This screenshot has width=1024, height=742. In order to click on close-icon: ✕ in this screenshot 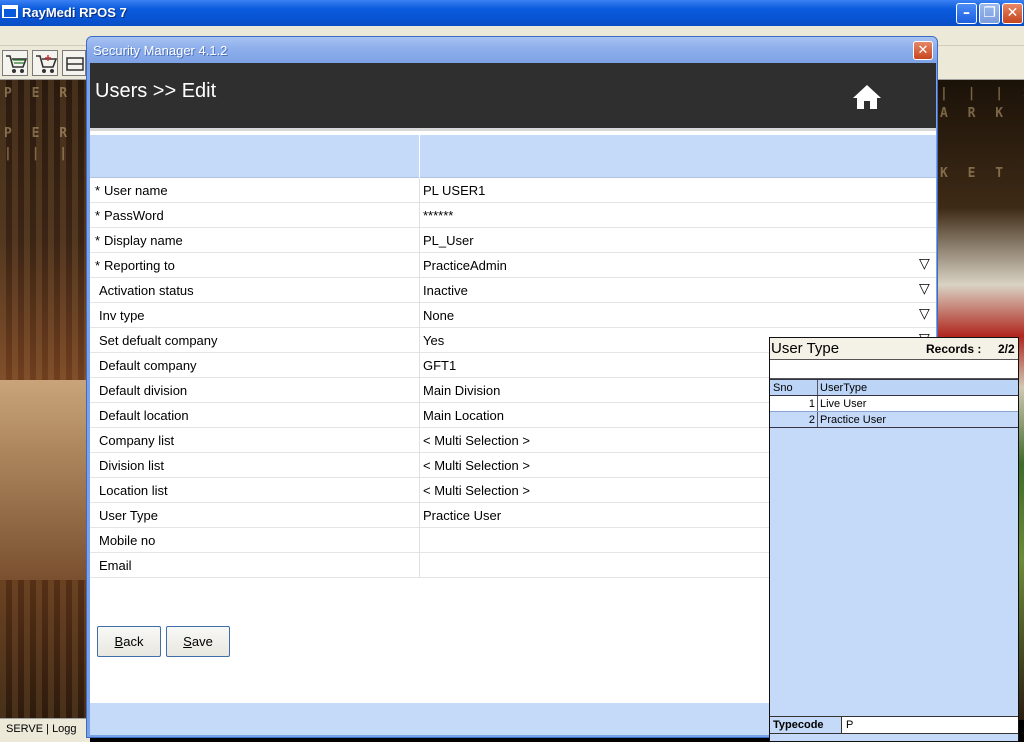, I will do `click(1012, 13)`.